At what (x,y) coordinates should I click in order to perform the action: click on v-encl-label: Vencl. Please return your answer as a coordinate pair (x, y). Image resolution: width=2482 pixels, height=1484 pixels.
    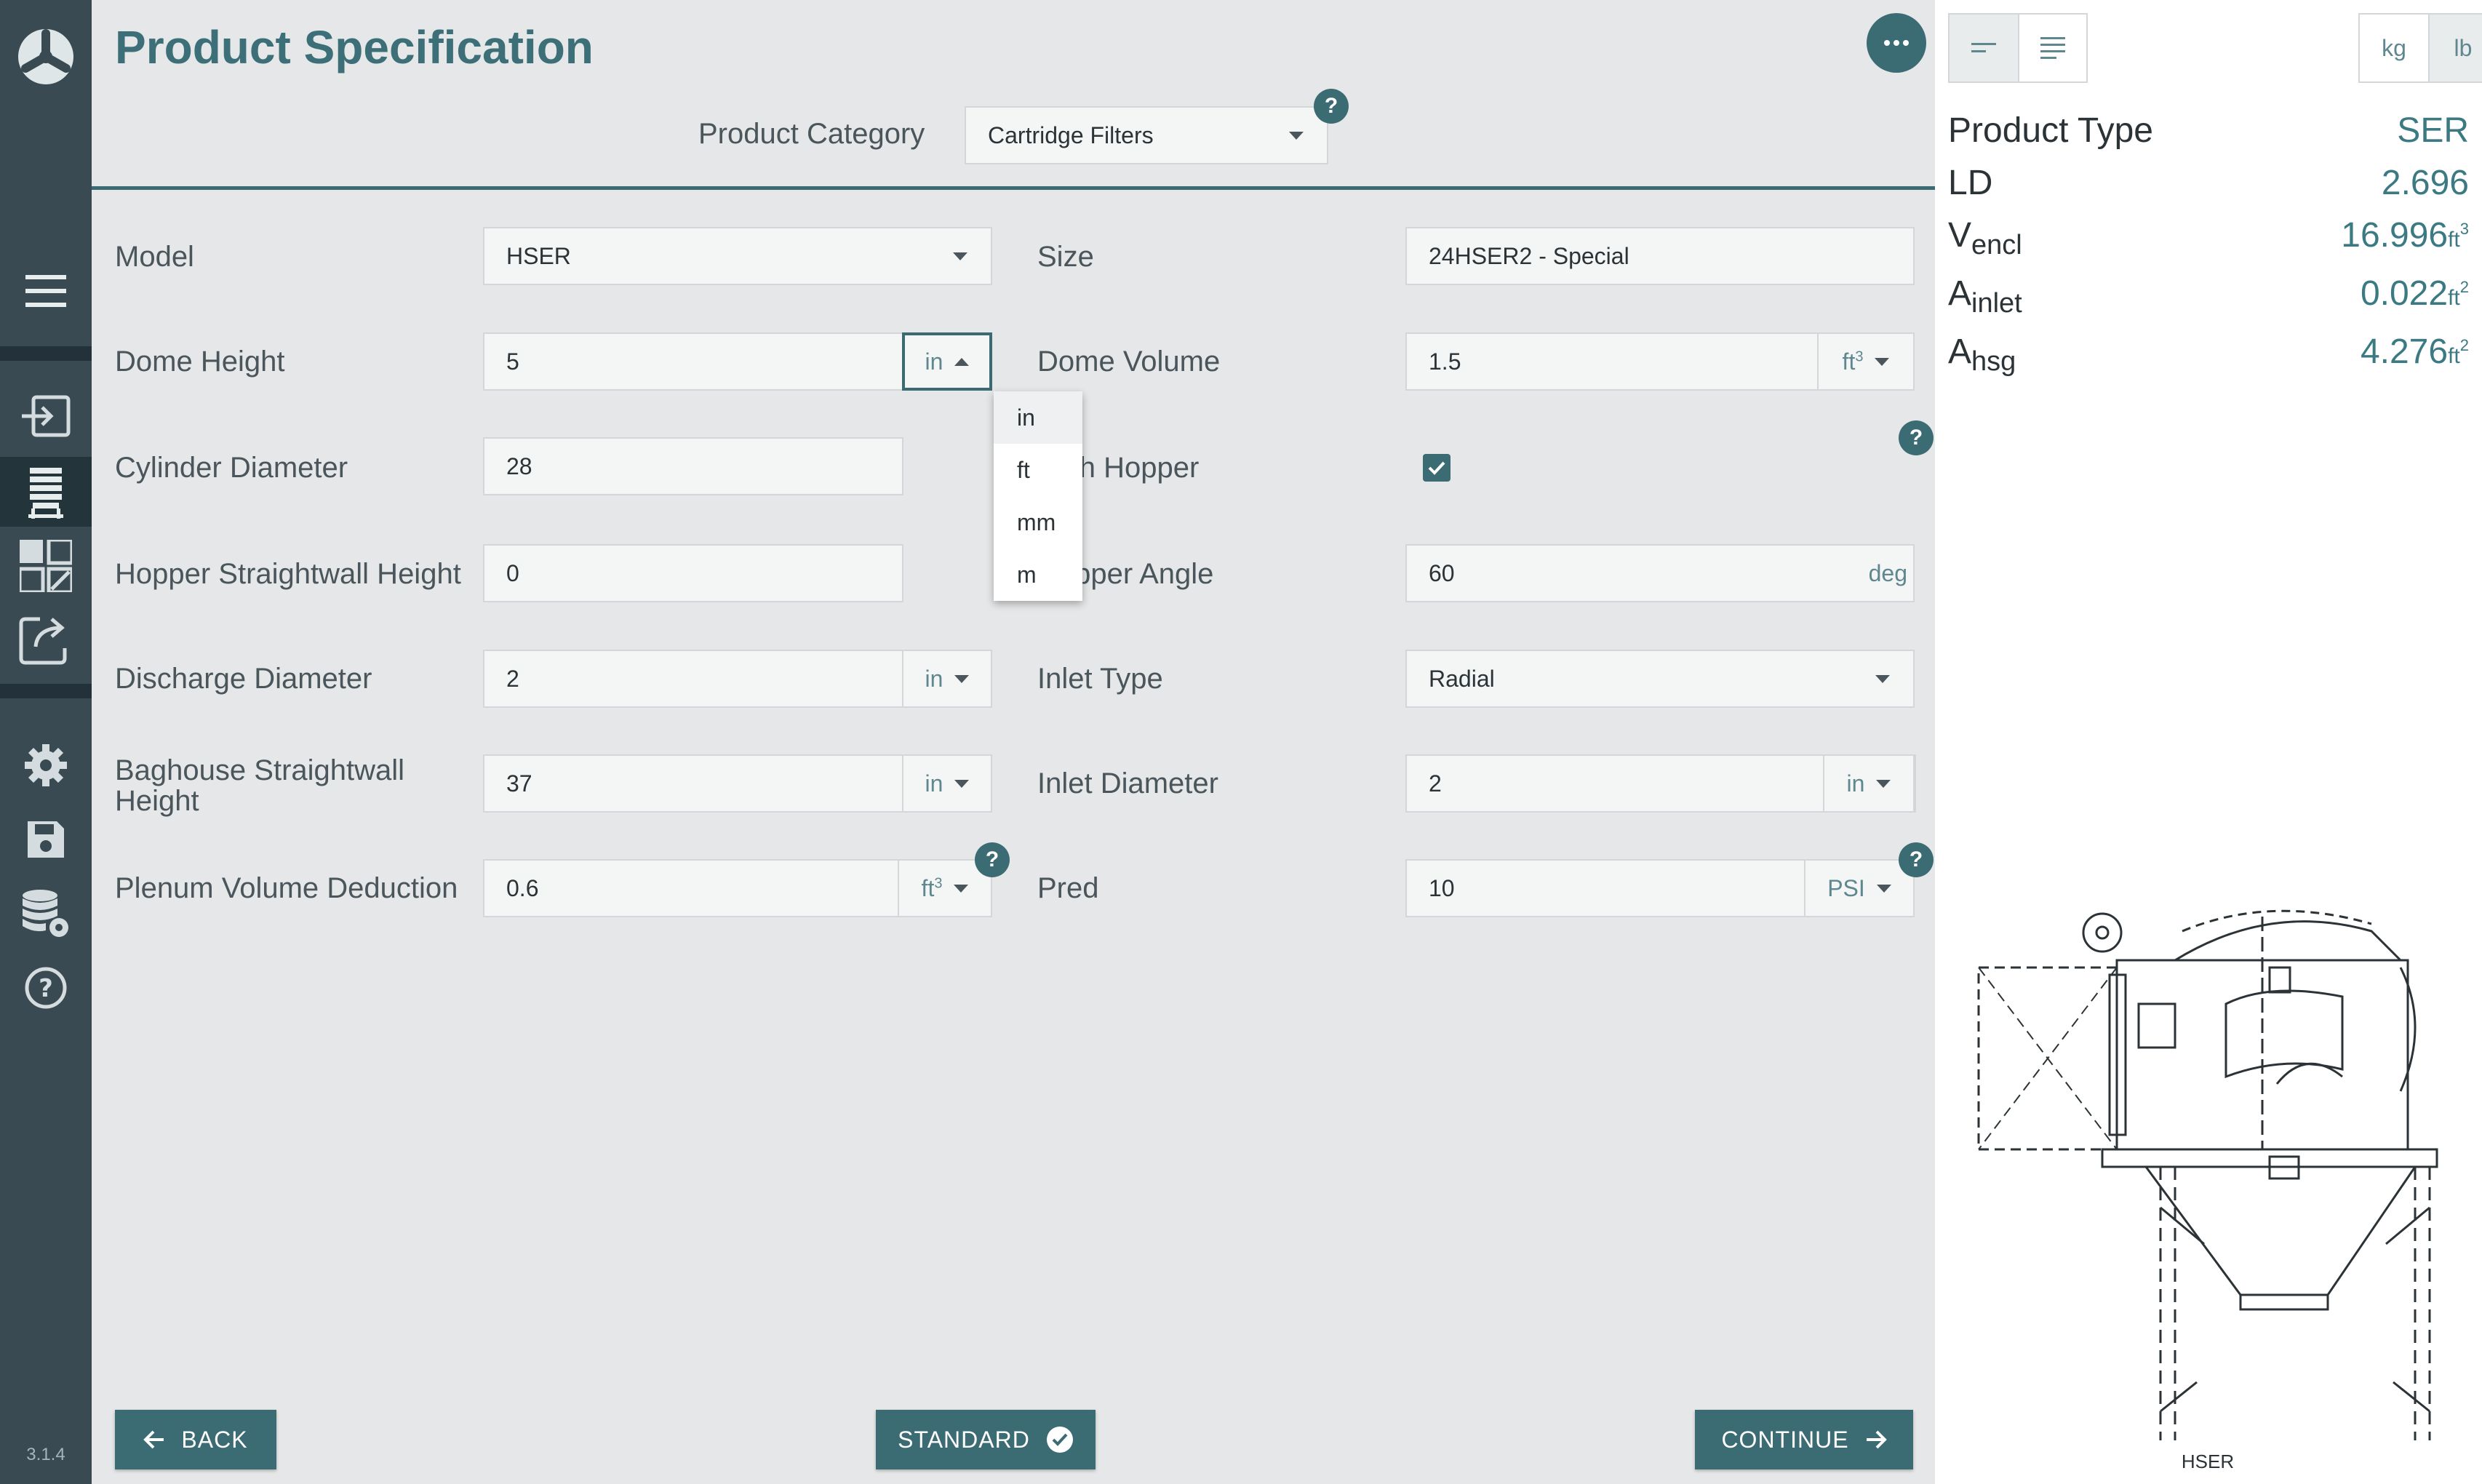
    Looking at the image, I should click on (1985, 238).